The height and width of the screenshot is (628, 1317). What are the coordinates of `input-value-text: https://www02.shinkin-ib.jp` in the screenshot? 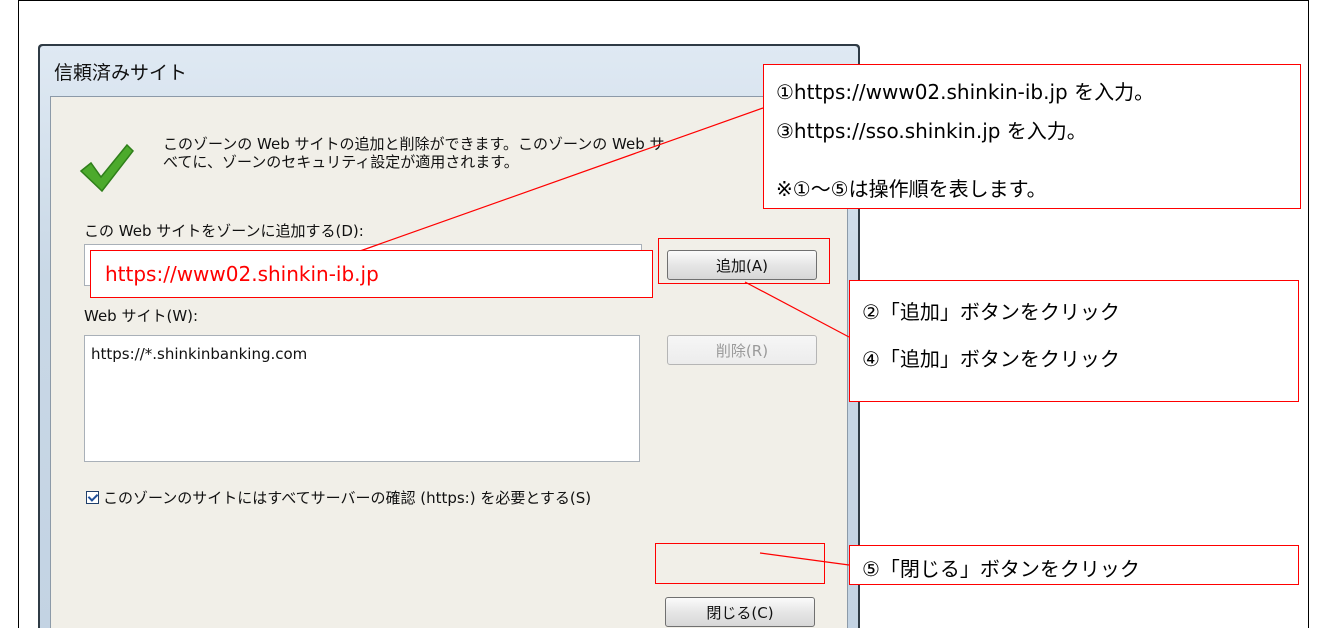 It's located at (242, 274).